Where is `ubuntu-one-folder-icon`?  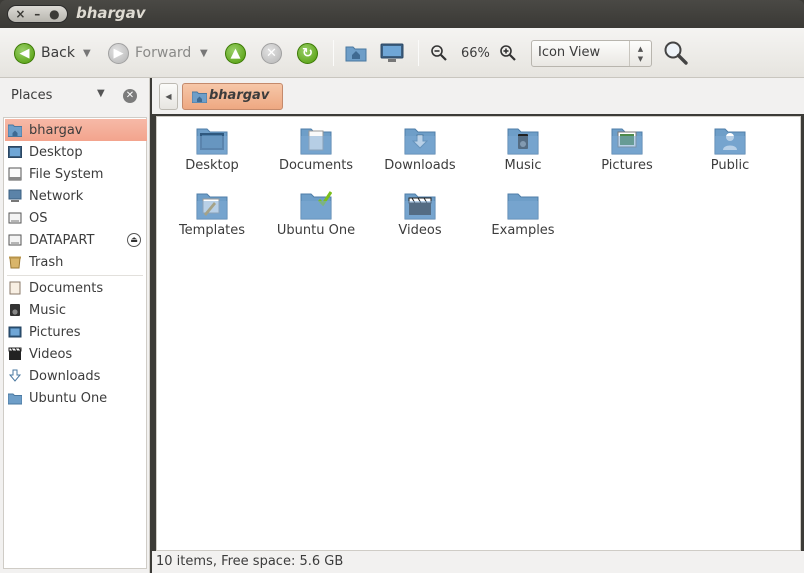 ubuntu-one-folder-icon is located at coordinates (316, 205).